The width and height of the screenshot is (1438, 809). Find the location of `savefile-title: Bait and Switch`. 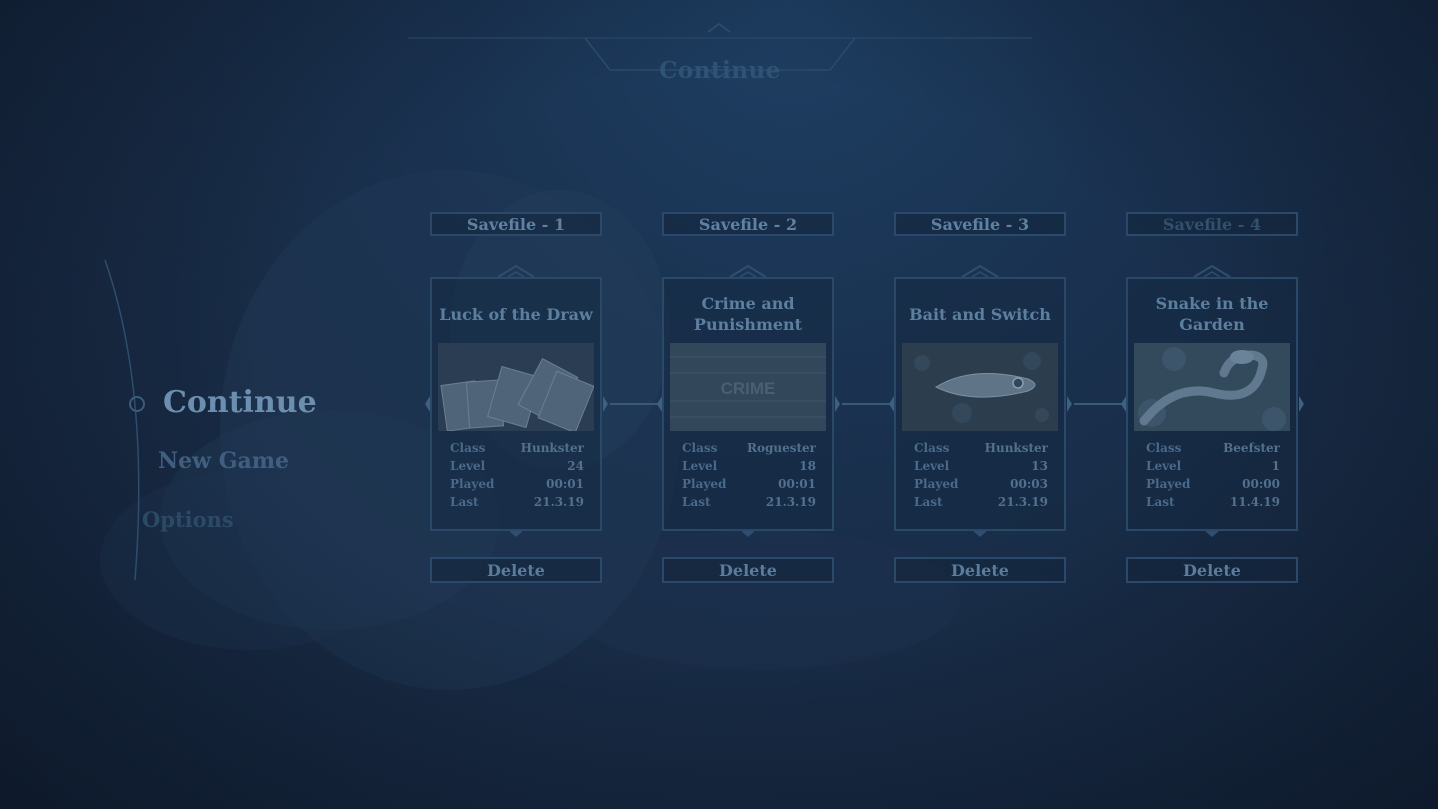

savefile-title: Bait and Switch is located at coordinates (980, 314).